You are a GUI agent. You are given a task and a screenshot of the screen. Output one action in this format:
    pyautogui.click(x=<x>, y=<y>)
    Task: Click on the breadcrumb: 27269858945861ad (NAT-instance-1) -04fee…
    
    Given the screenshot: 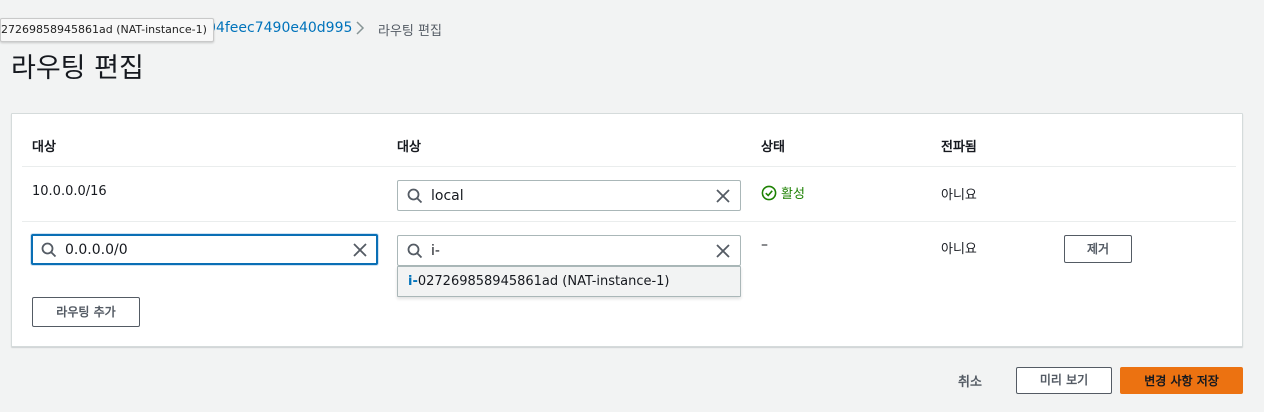 What is the action you would take?
    pyautogui.click(x=350, y=25)
    